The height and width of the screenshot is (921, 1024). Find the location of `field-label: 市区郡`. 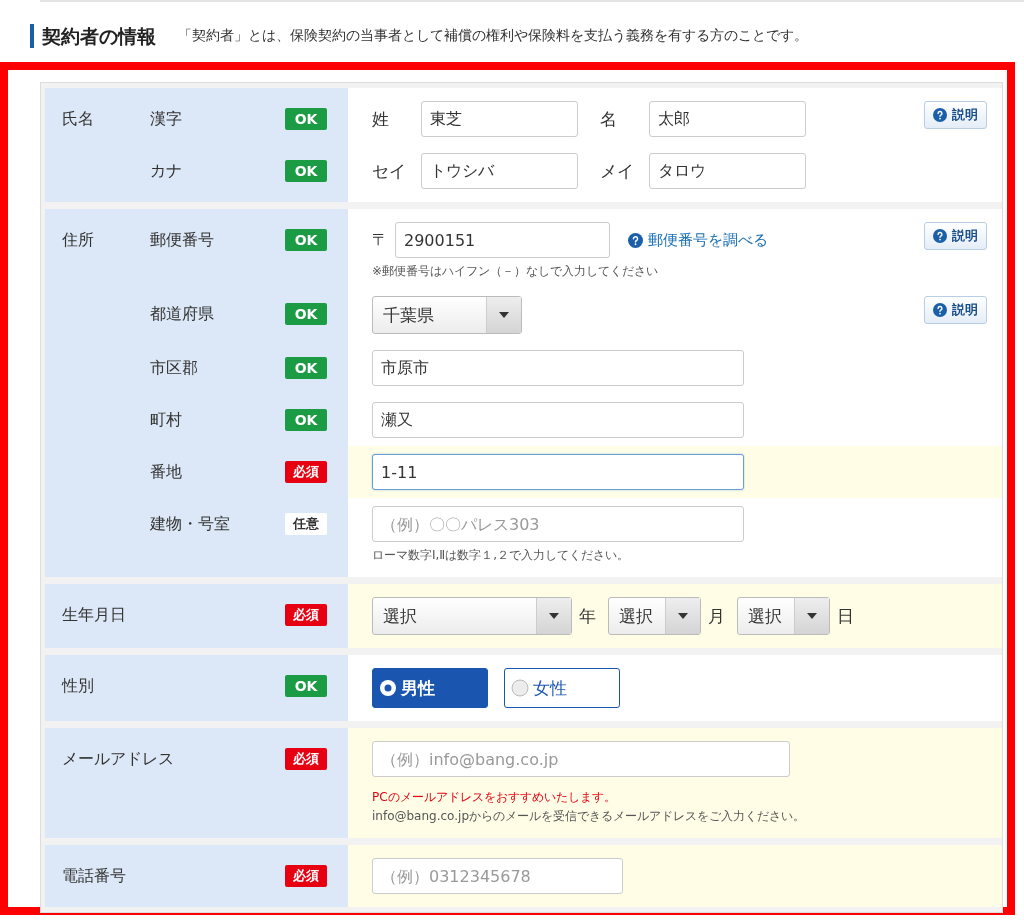

field-label: 市区郡 is located at coordinates (174, 368).